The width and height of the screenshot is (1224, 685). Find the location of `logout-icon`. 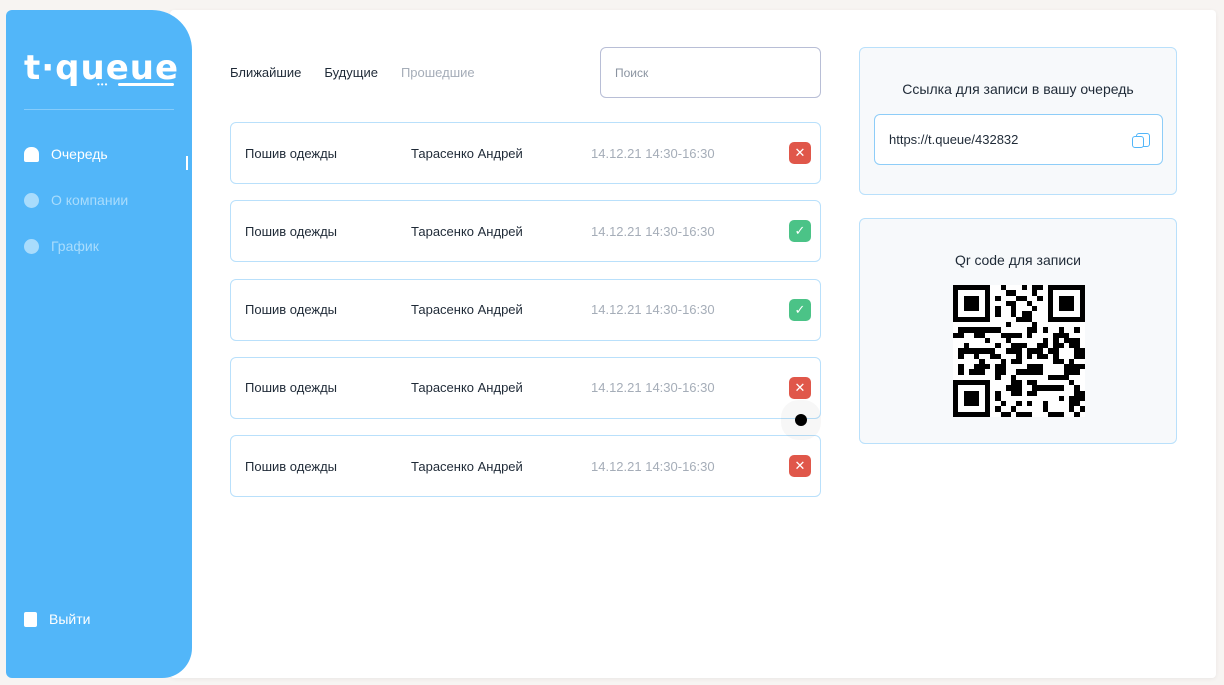

logout-icon is located at coordinates (30, 619).